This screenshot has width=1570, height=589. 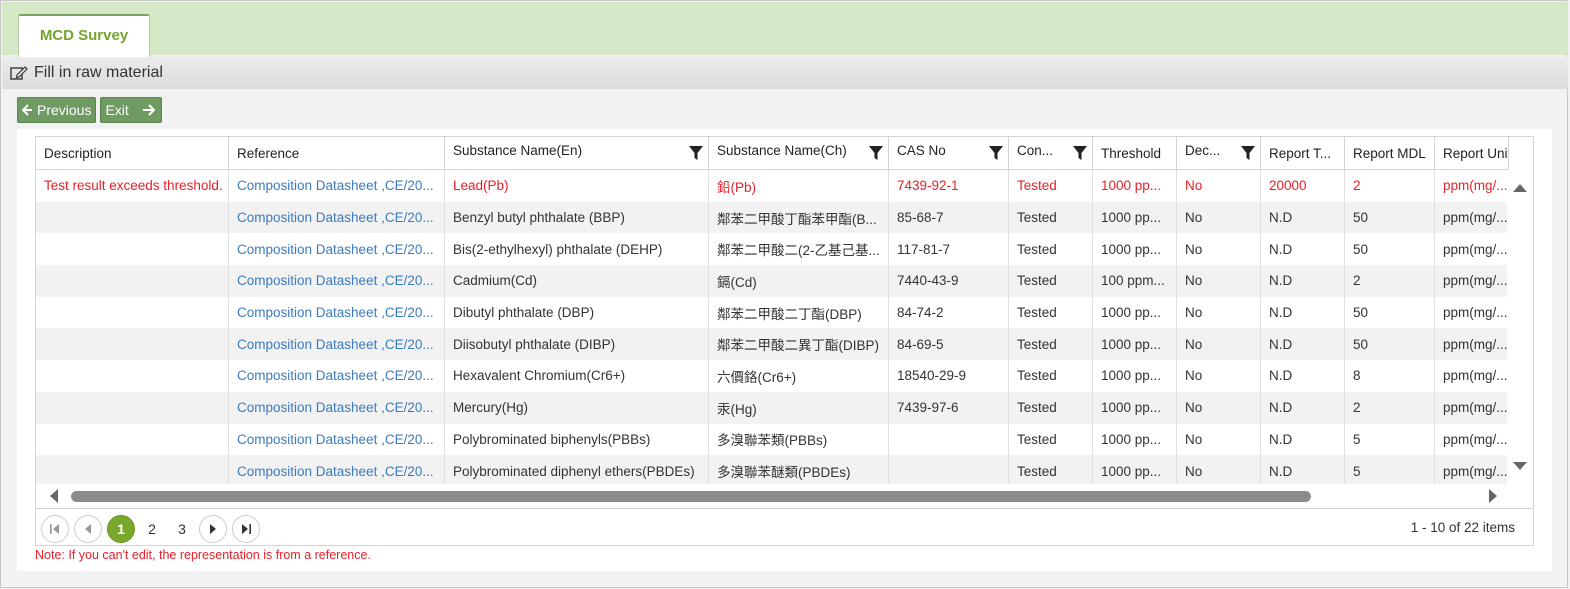 What do you see at coordinates (182, 529) in the screenshot?
I see `page-3-button: 3` at bounding box center [182, 529].